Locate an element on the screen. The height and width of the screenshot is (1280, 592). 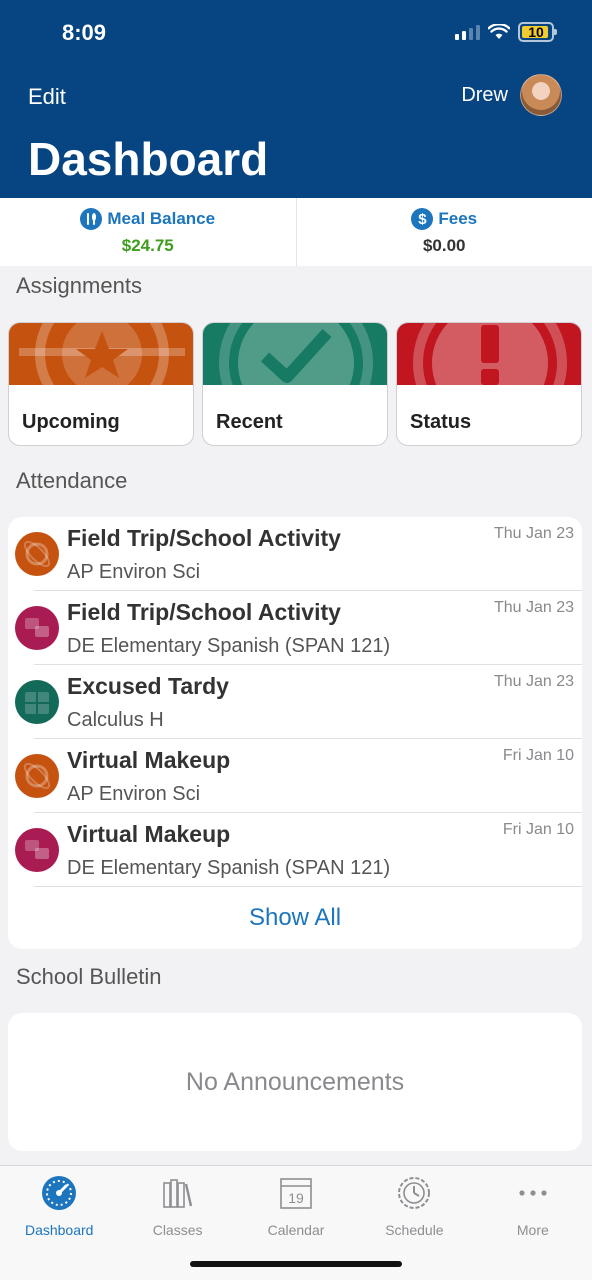
fork-knife-icon is located at coordinates (91, 219).